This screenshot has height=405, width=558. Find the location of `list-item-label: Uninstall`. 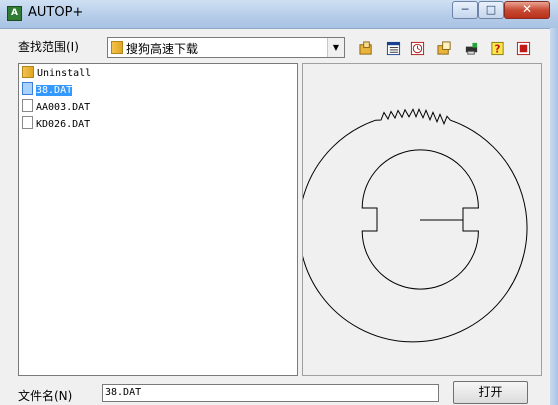

list-item-label: Uninstall is located at coordinates (64, 73).